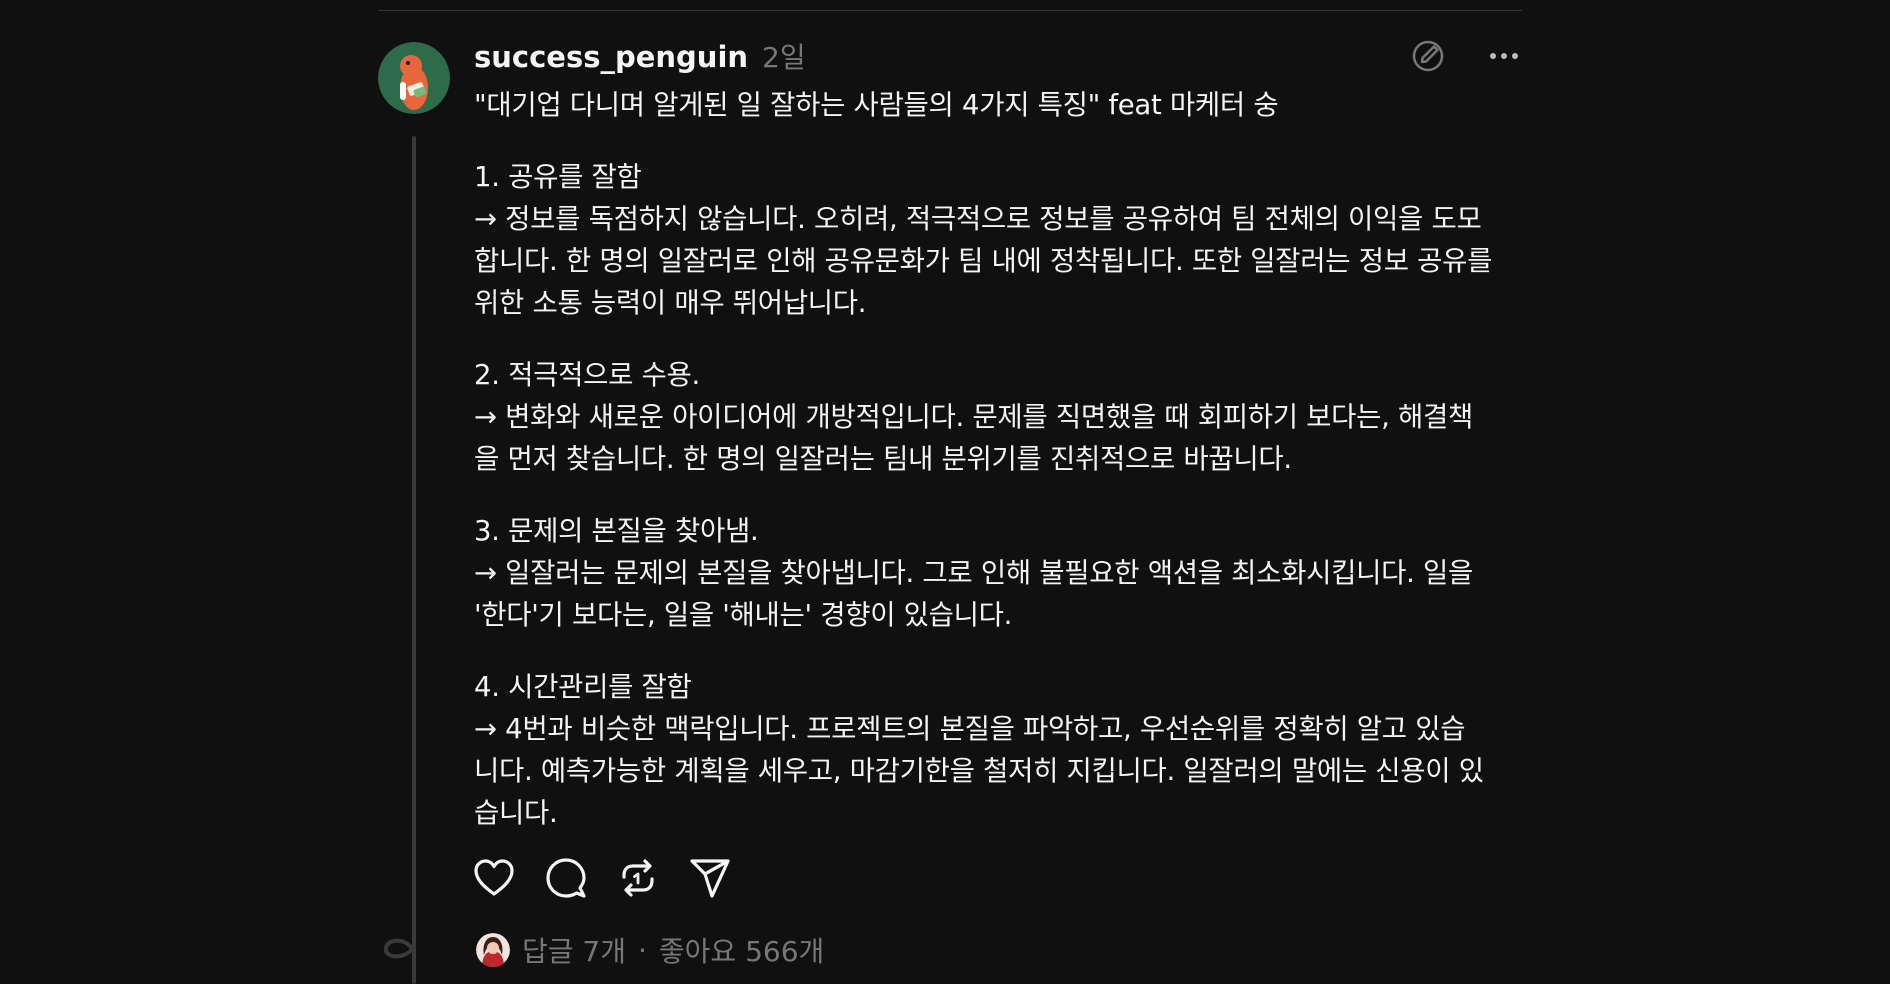 The height and width of the screenshot is (984, 1890). Describe the element at coordinates (1428, 56) in the screenshot. I see `edit-circle-icon` at that location.